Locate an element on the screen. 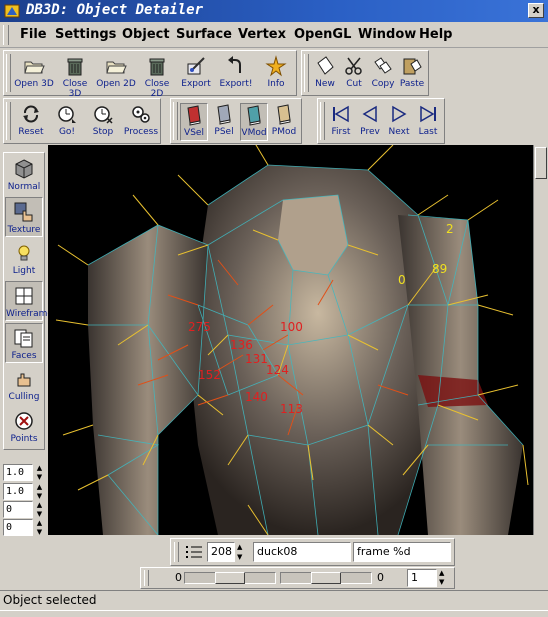 The image size is (548, 617). wireframe-button: Wireframe is located at coordinates (29, 301).